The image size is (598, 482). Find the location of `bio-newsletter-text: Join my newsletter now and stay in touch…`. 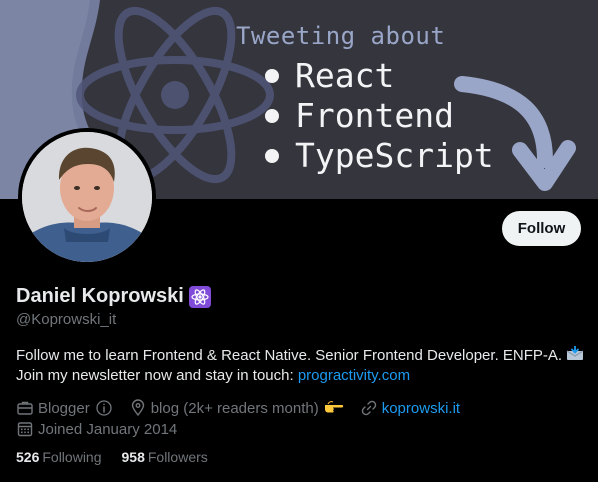

bio-newsletter-text: Join my newsletter now and stay in touch… is located at coordinates (155, 375).